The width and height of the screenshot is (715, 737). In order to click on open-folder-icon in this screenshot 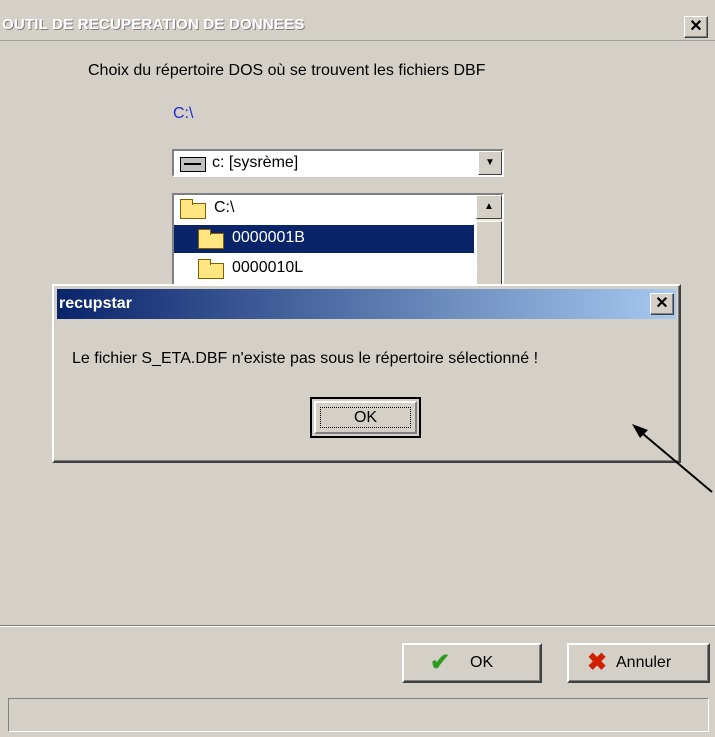, I will do `click(193, 209)`.